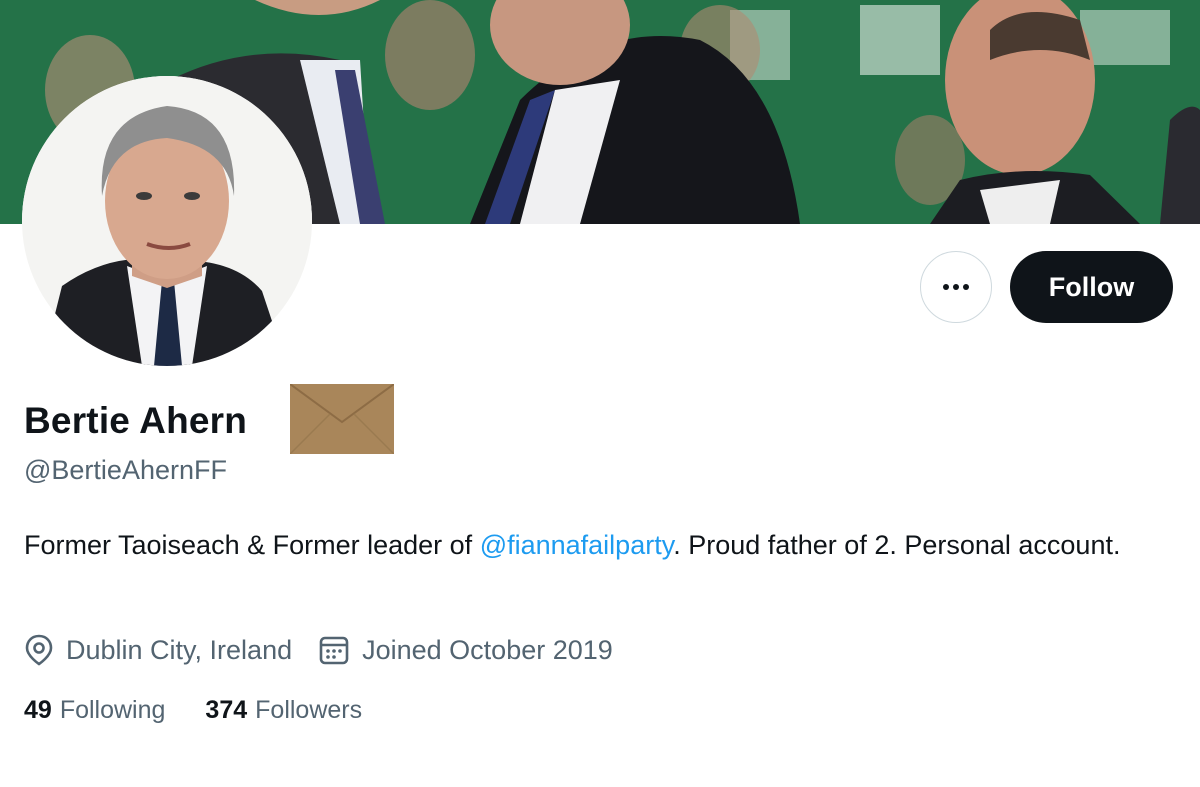 The width and height of the screenshot is (1200, 787). I want to click on mention-link: @fiannafailparty, so click(577, 545).